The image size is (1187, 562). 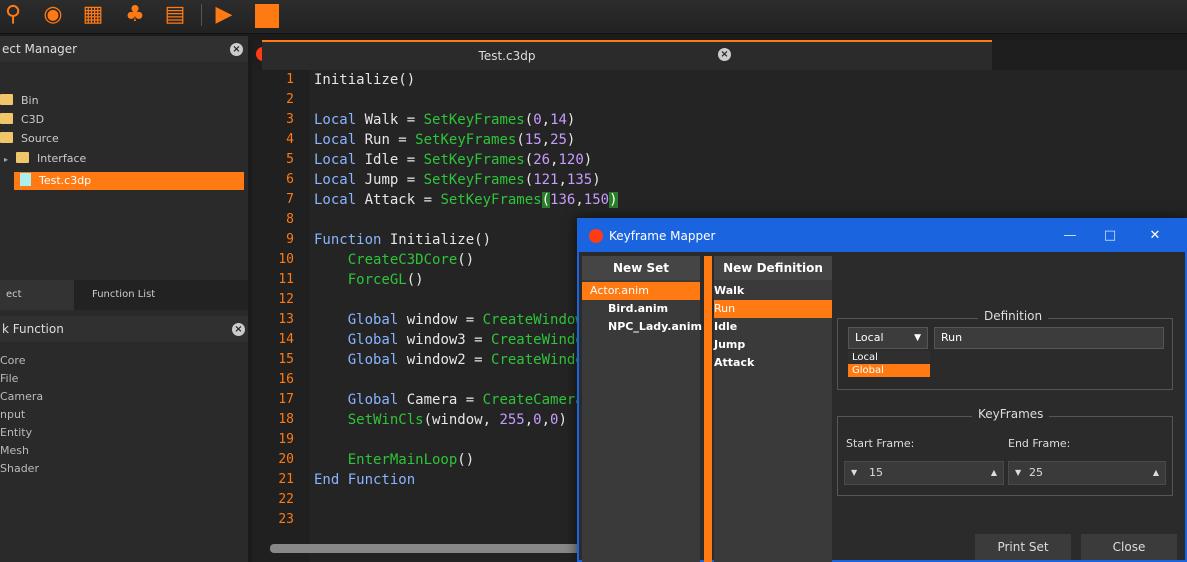 I want to click on line-number: 9, so click(x=290, y=239).